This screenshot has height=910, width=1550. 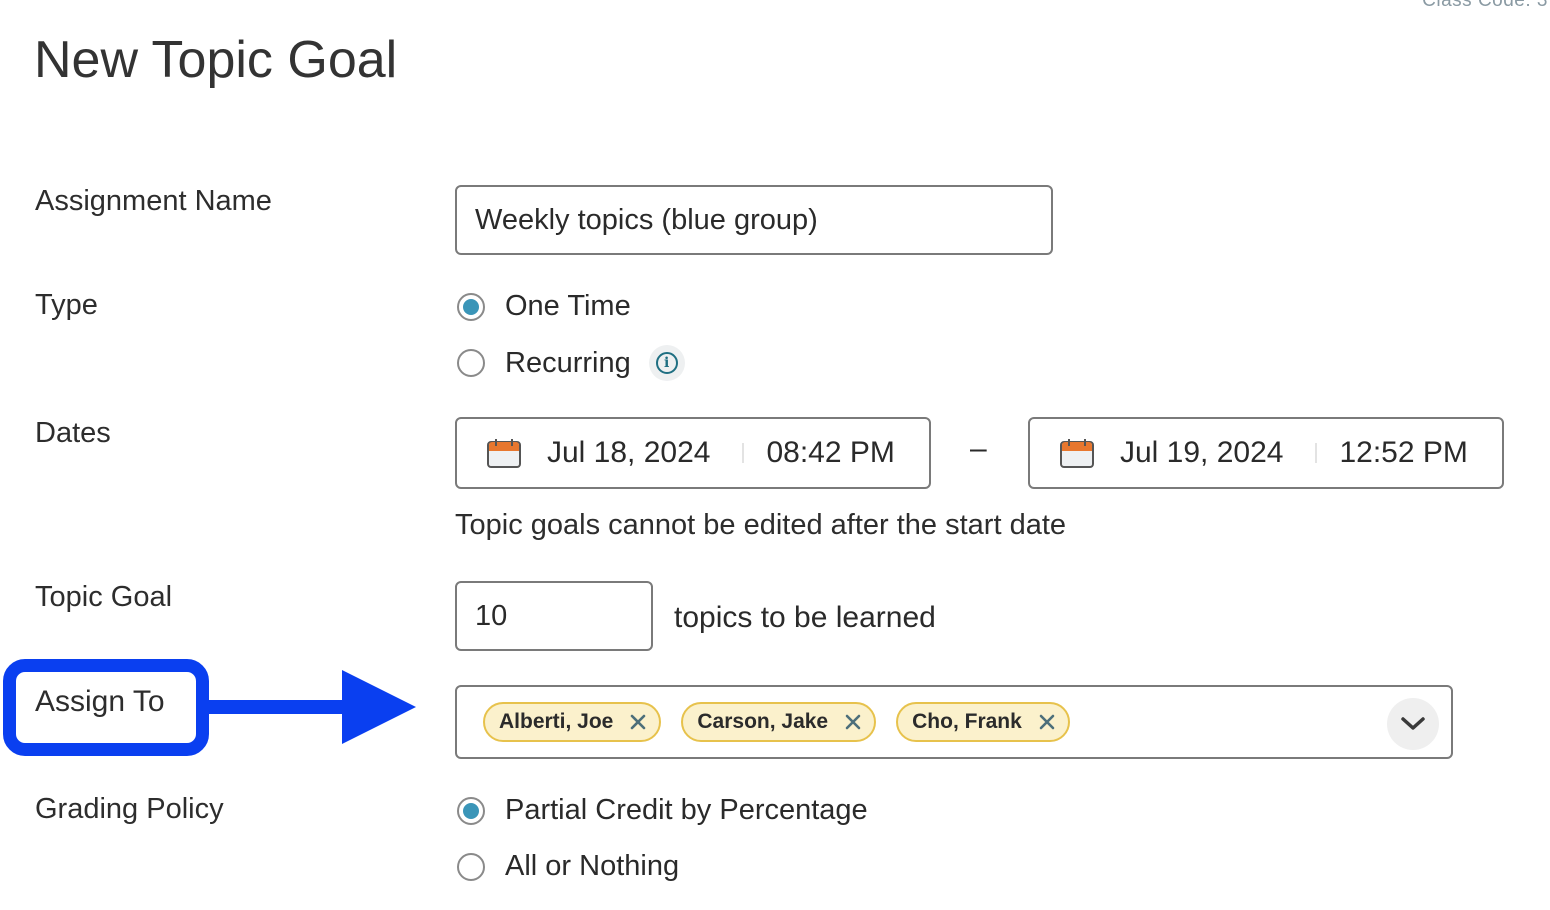 What do you see at coordinates (310, 707) in the screenshot?
I see `annotation-arrow-icon` at bounding box center [310, 707].